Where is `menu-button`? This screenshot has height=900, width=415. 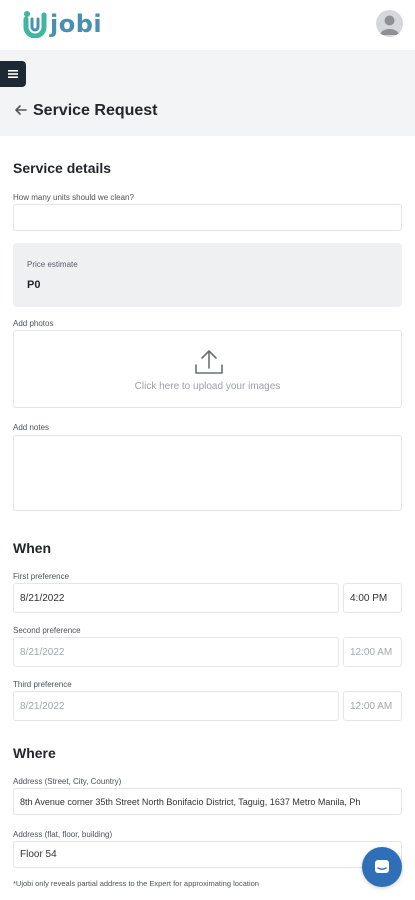 menu-button is located at coordinates (13, 74).